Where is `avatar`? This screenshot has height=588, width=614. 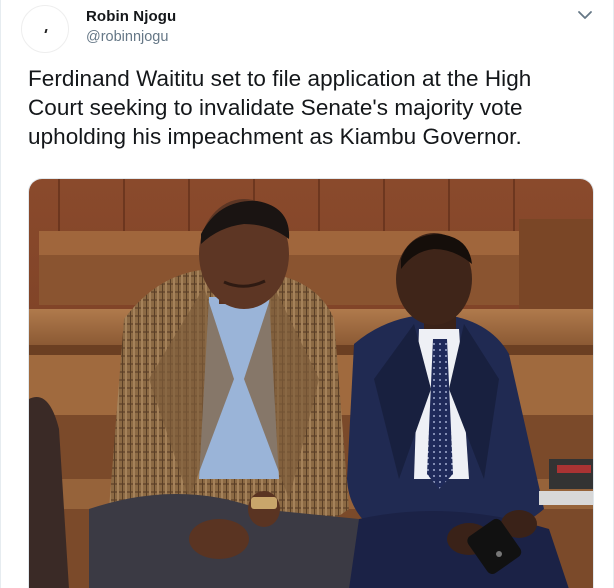
avatar is located at coordinates (45, 29).